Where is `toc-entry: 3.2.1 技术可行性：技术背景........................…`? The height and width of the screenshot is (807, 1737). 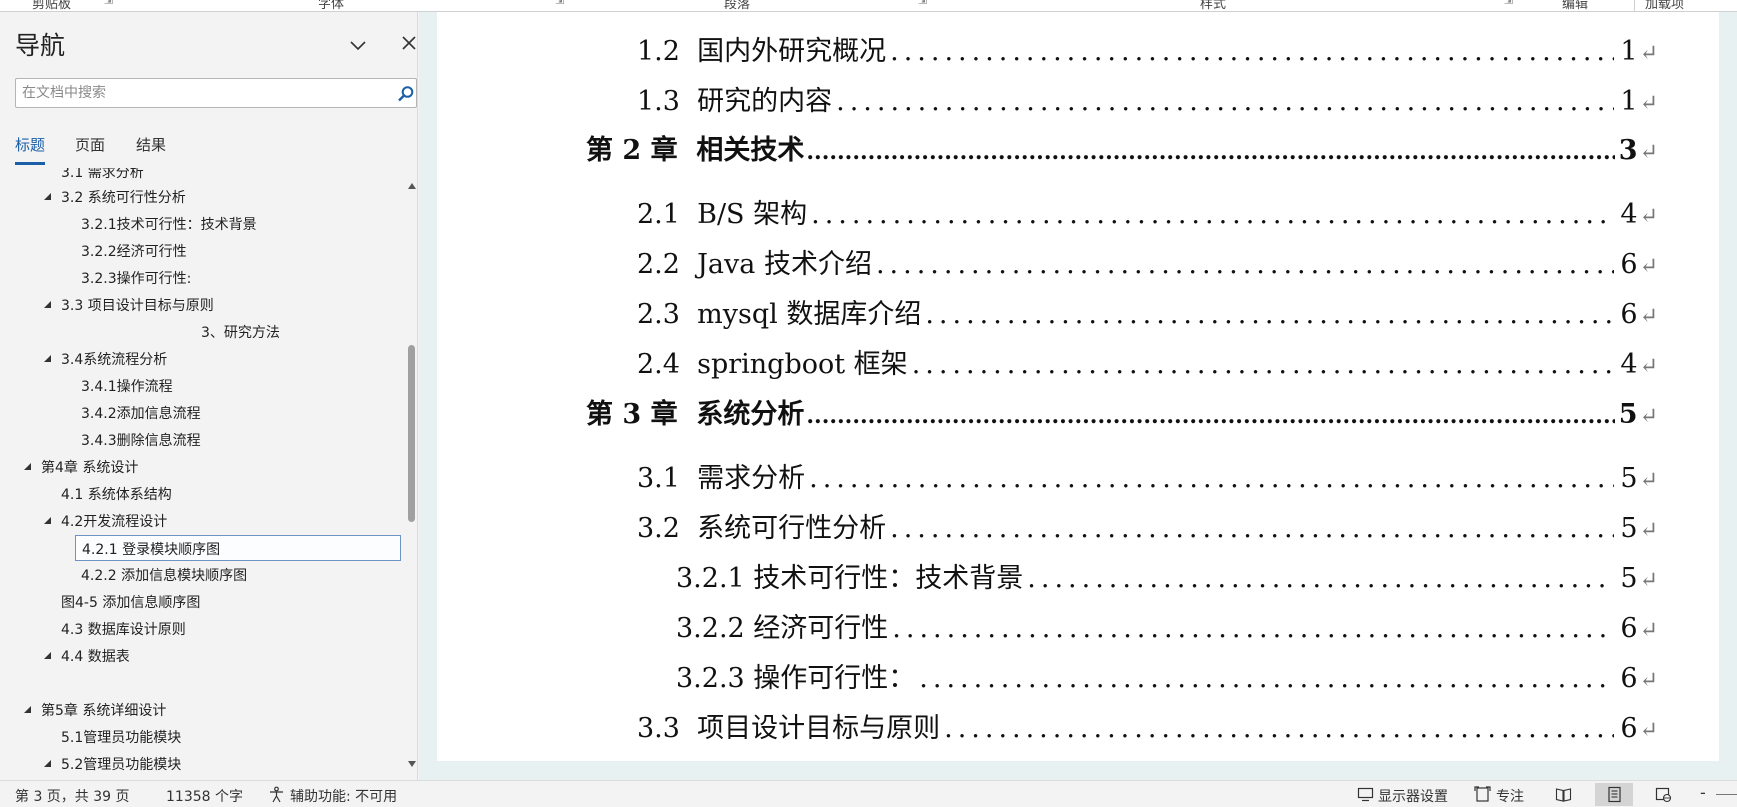
toc-entry: 3.2.1 技术可行性：技术背景........................… is located at coordinates (1167, 575).